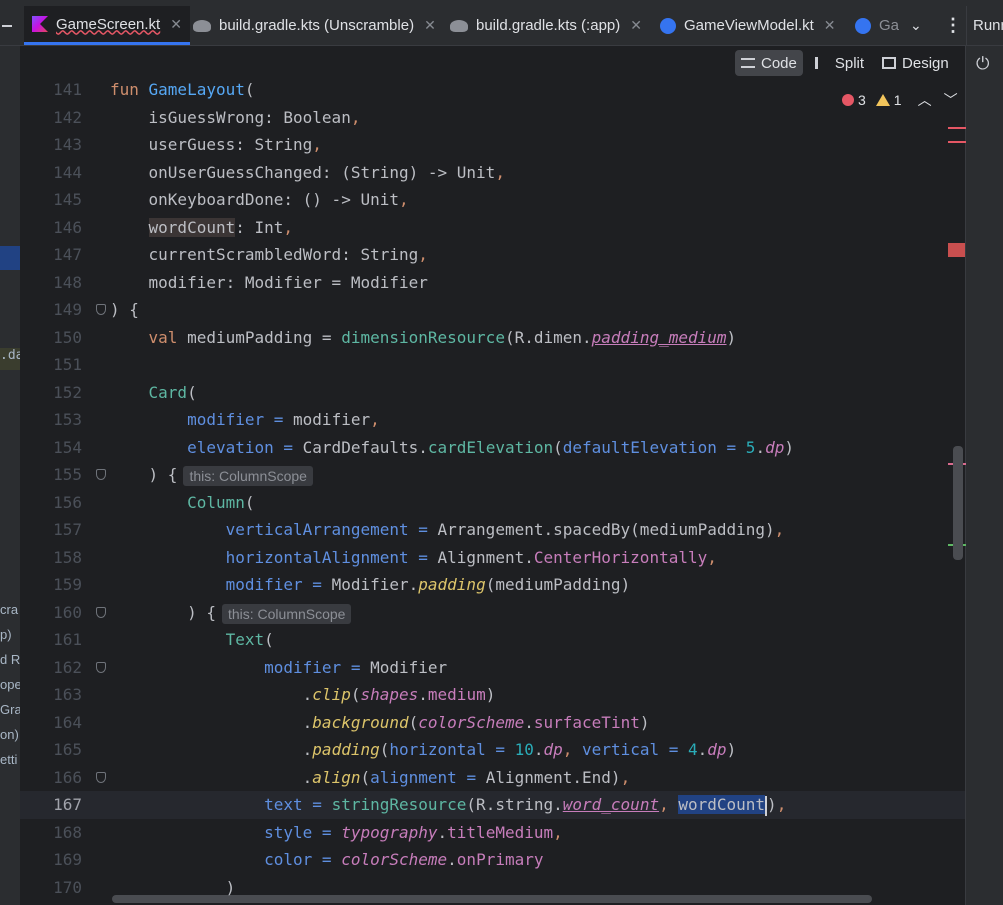 The image size is (1003, 905). Describe the element at coordinates (221, 502) in the screenshot. I see `code-text: Column(` at that location.